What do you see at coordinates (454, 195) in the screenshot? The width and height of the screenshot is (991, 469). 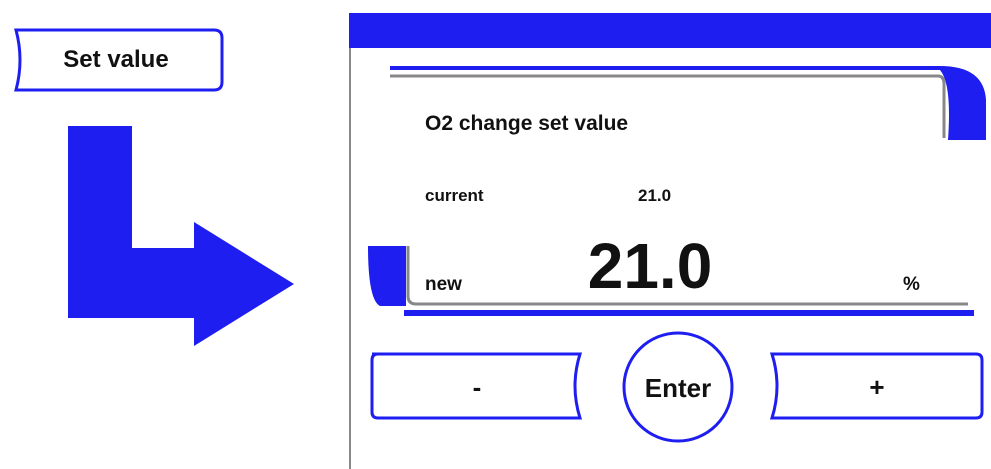 I see `current-label: current` at bounding box center [454, 195].